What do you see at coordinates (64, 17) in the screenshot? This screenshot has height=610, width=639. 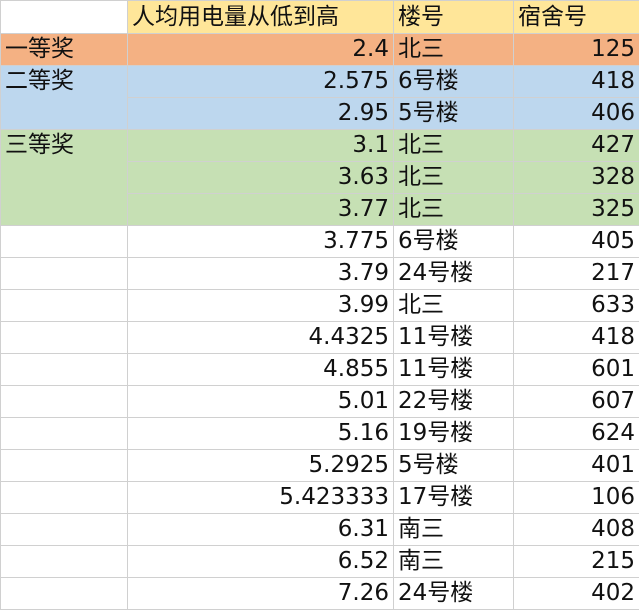 I see `header-award-cell` at bounding box center [64, 17].